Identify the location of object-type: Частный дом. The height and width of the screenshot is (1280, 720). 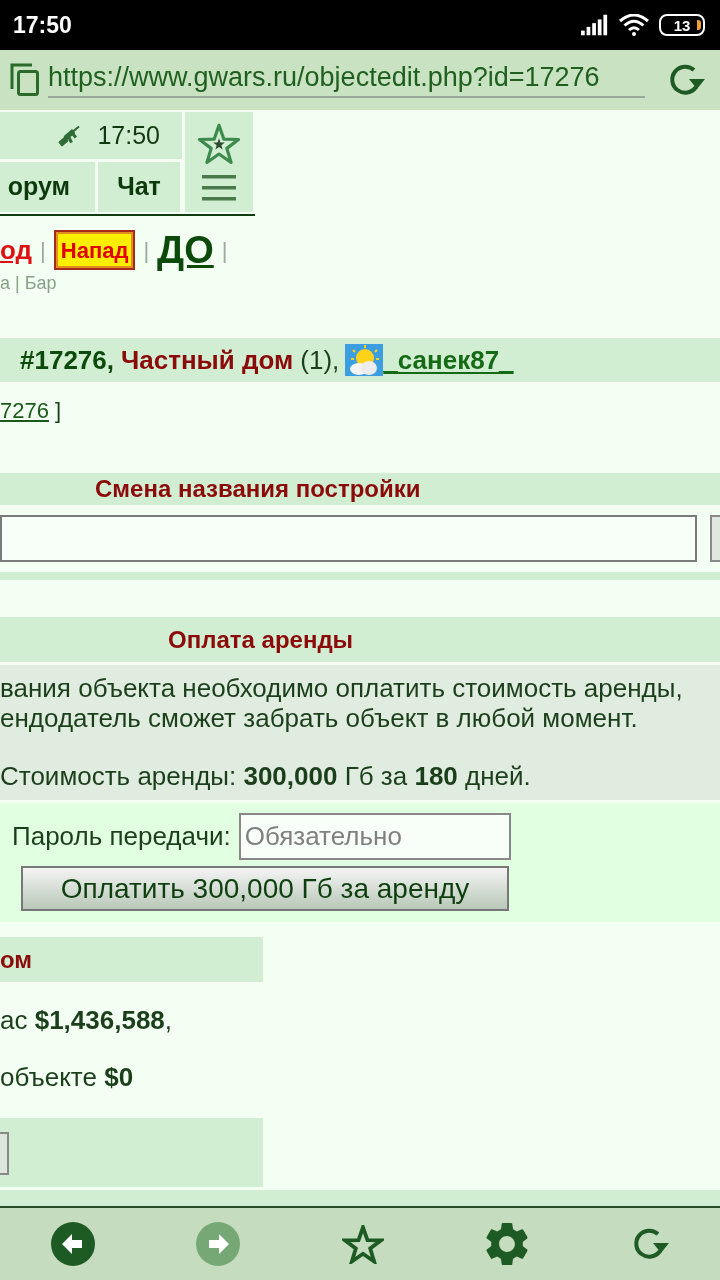
(207, 360).